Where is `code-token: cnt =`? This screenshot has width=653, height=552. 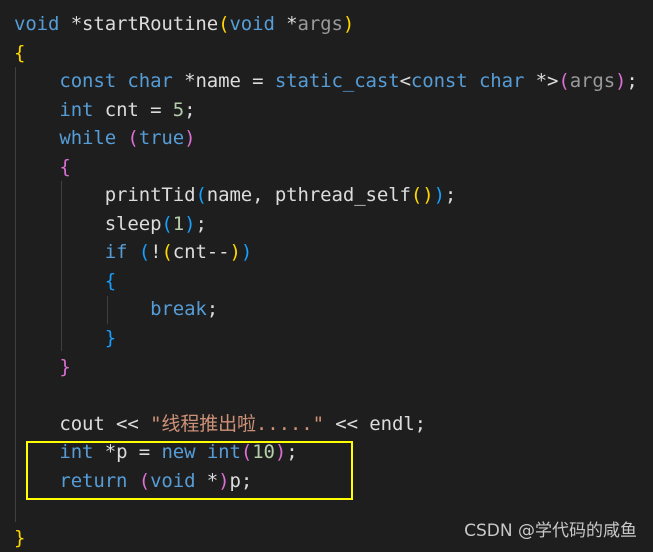
code-token: cnt = is located at coordinates (133, 109).